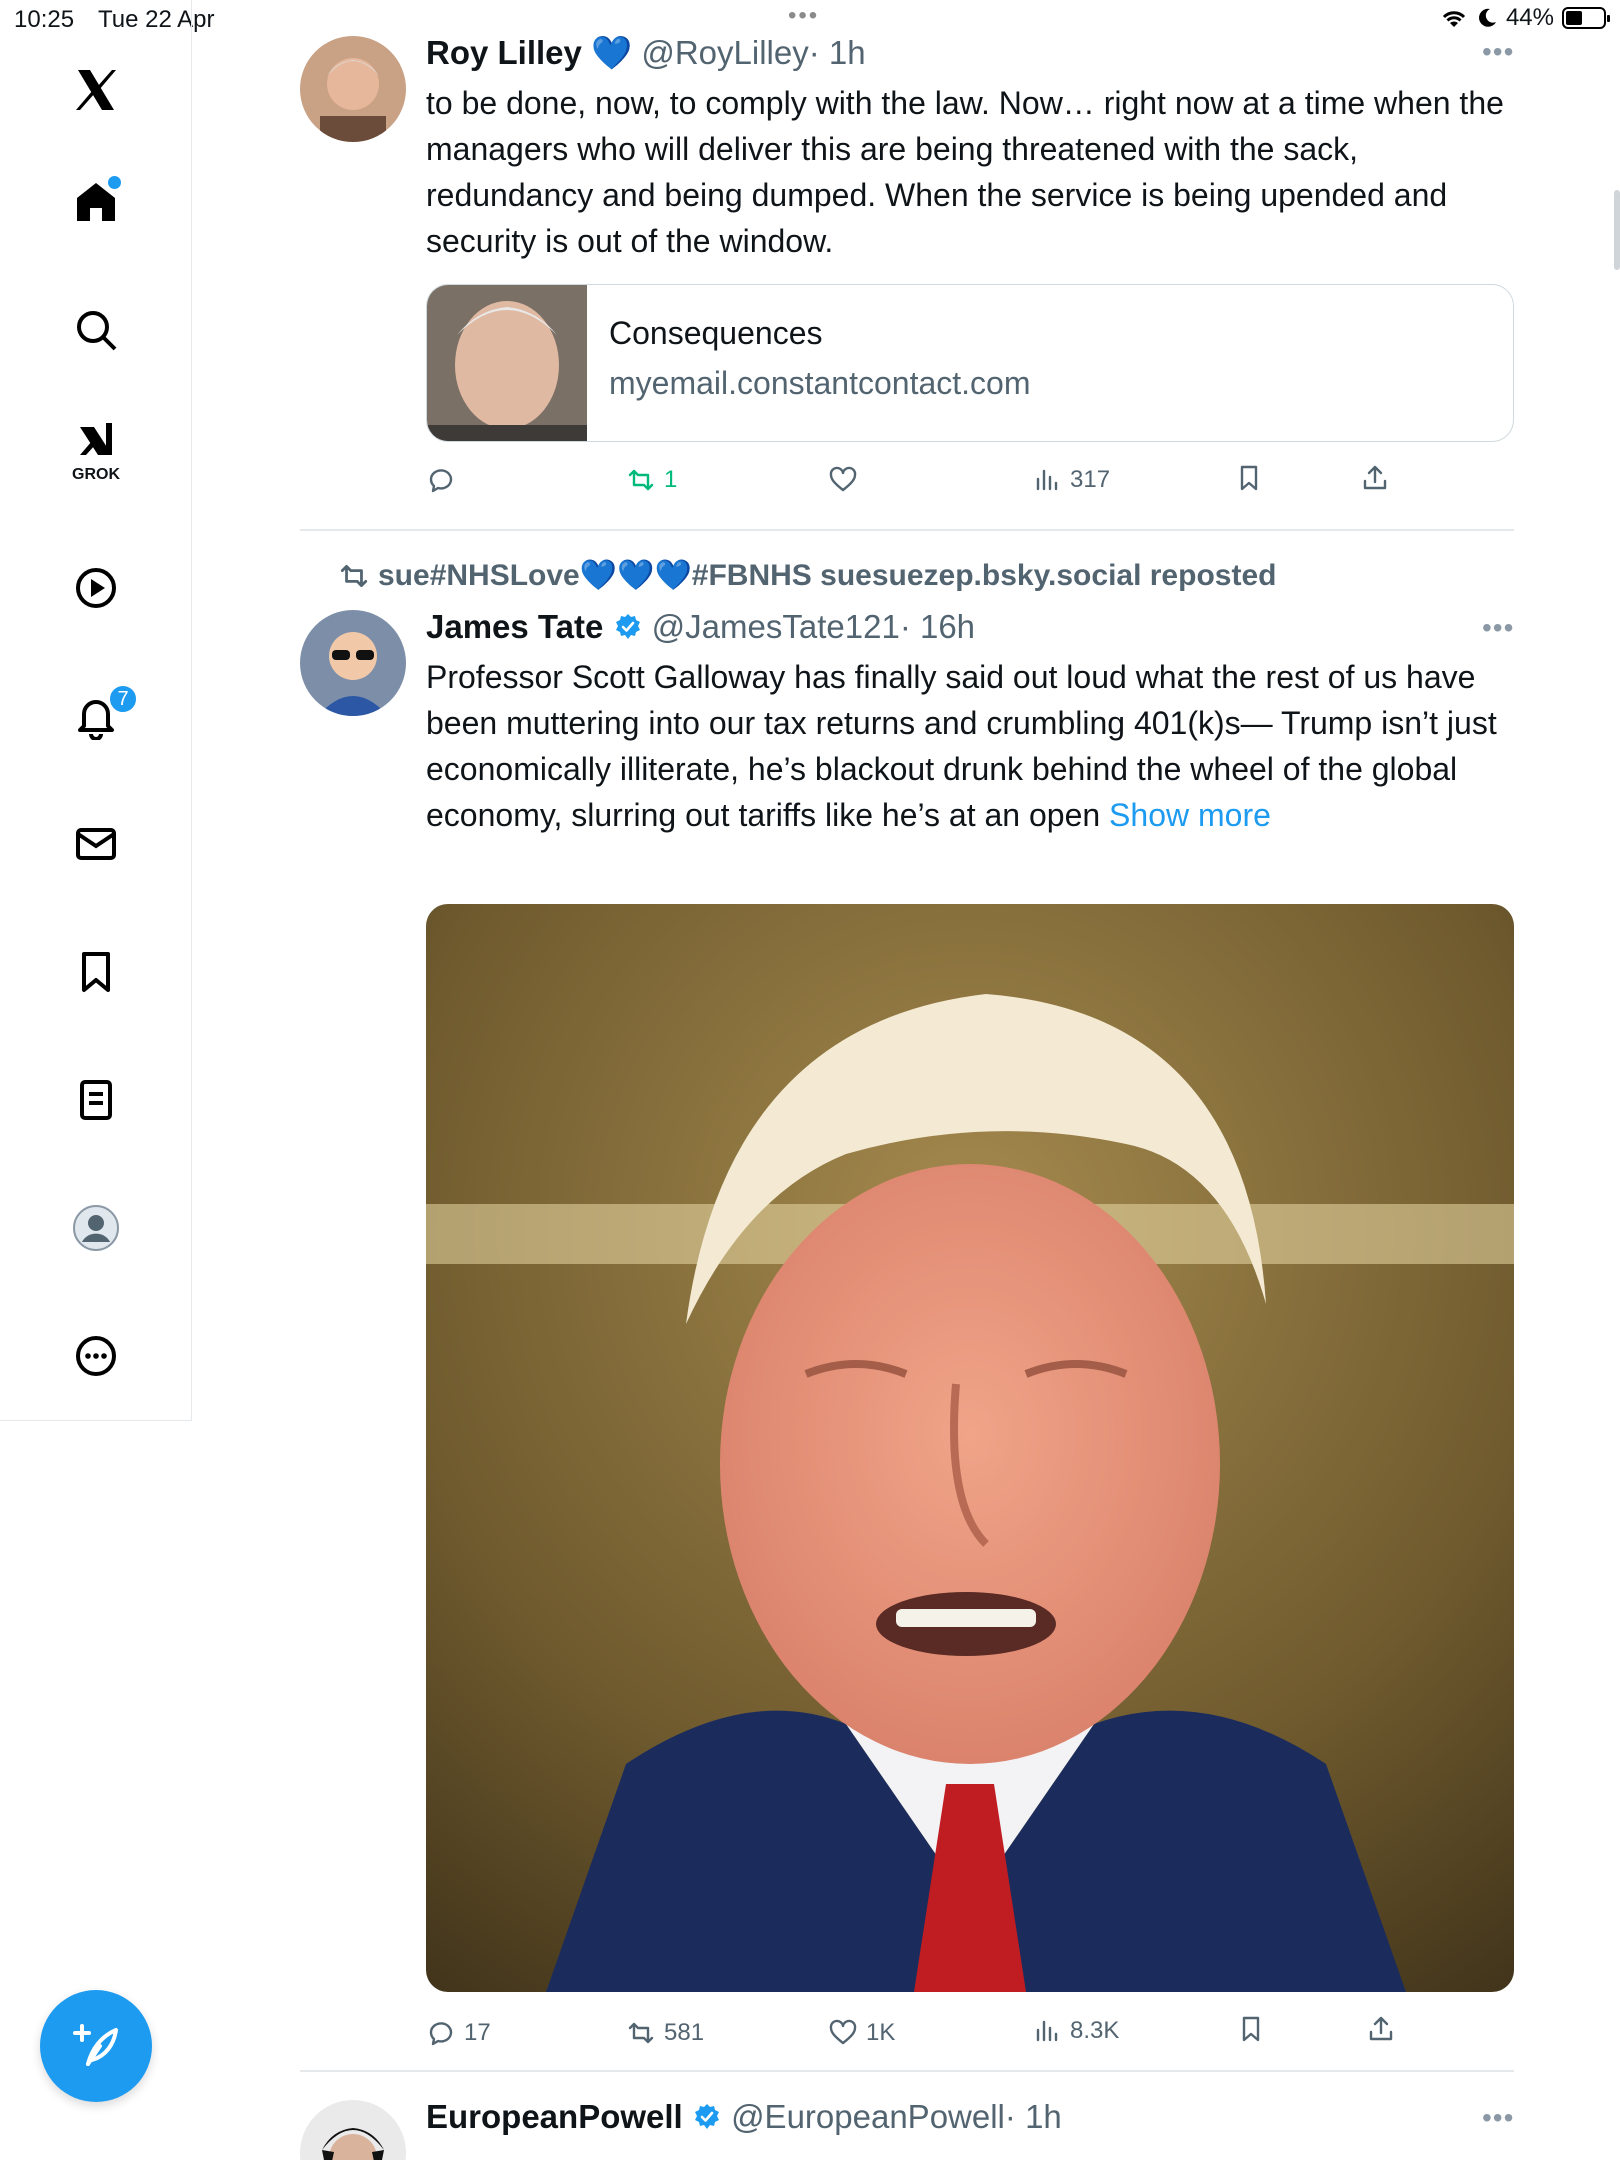 Image resolution: width=1620 pixels, height=2160 pixels. What do you see at coordinates (970, 363) in the screenshot?
I see `link-card: Consequences myemail.constantcontact.com` at bounding box center [970, 363].